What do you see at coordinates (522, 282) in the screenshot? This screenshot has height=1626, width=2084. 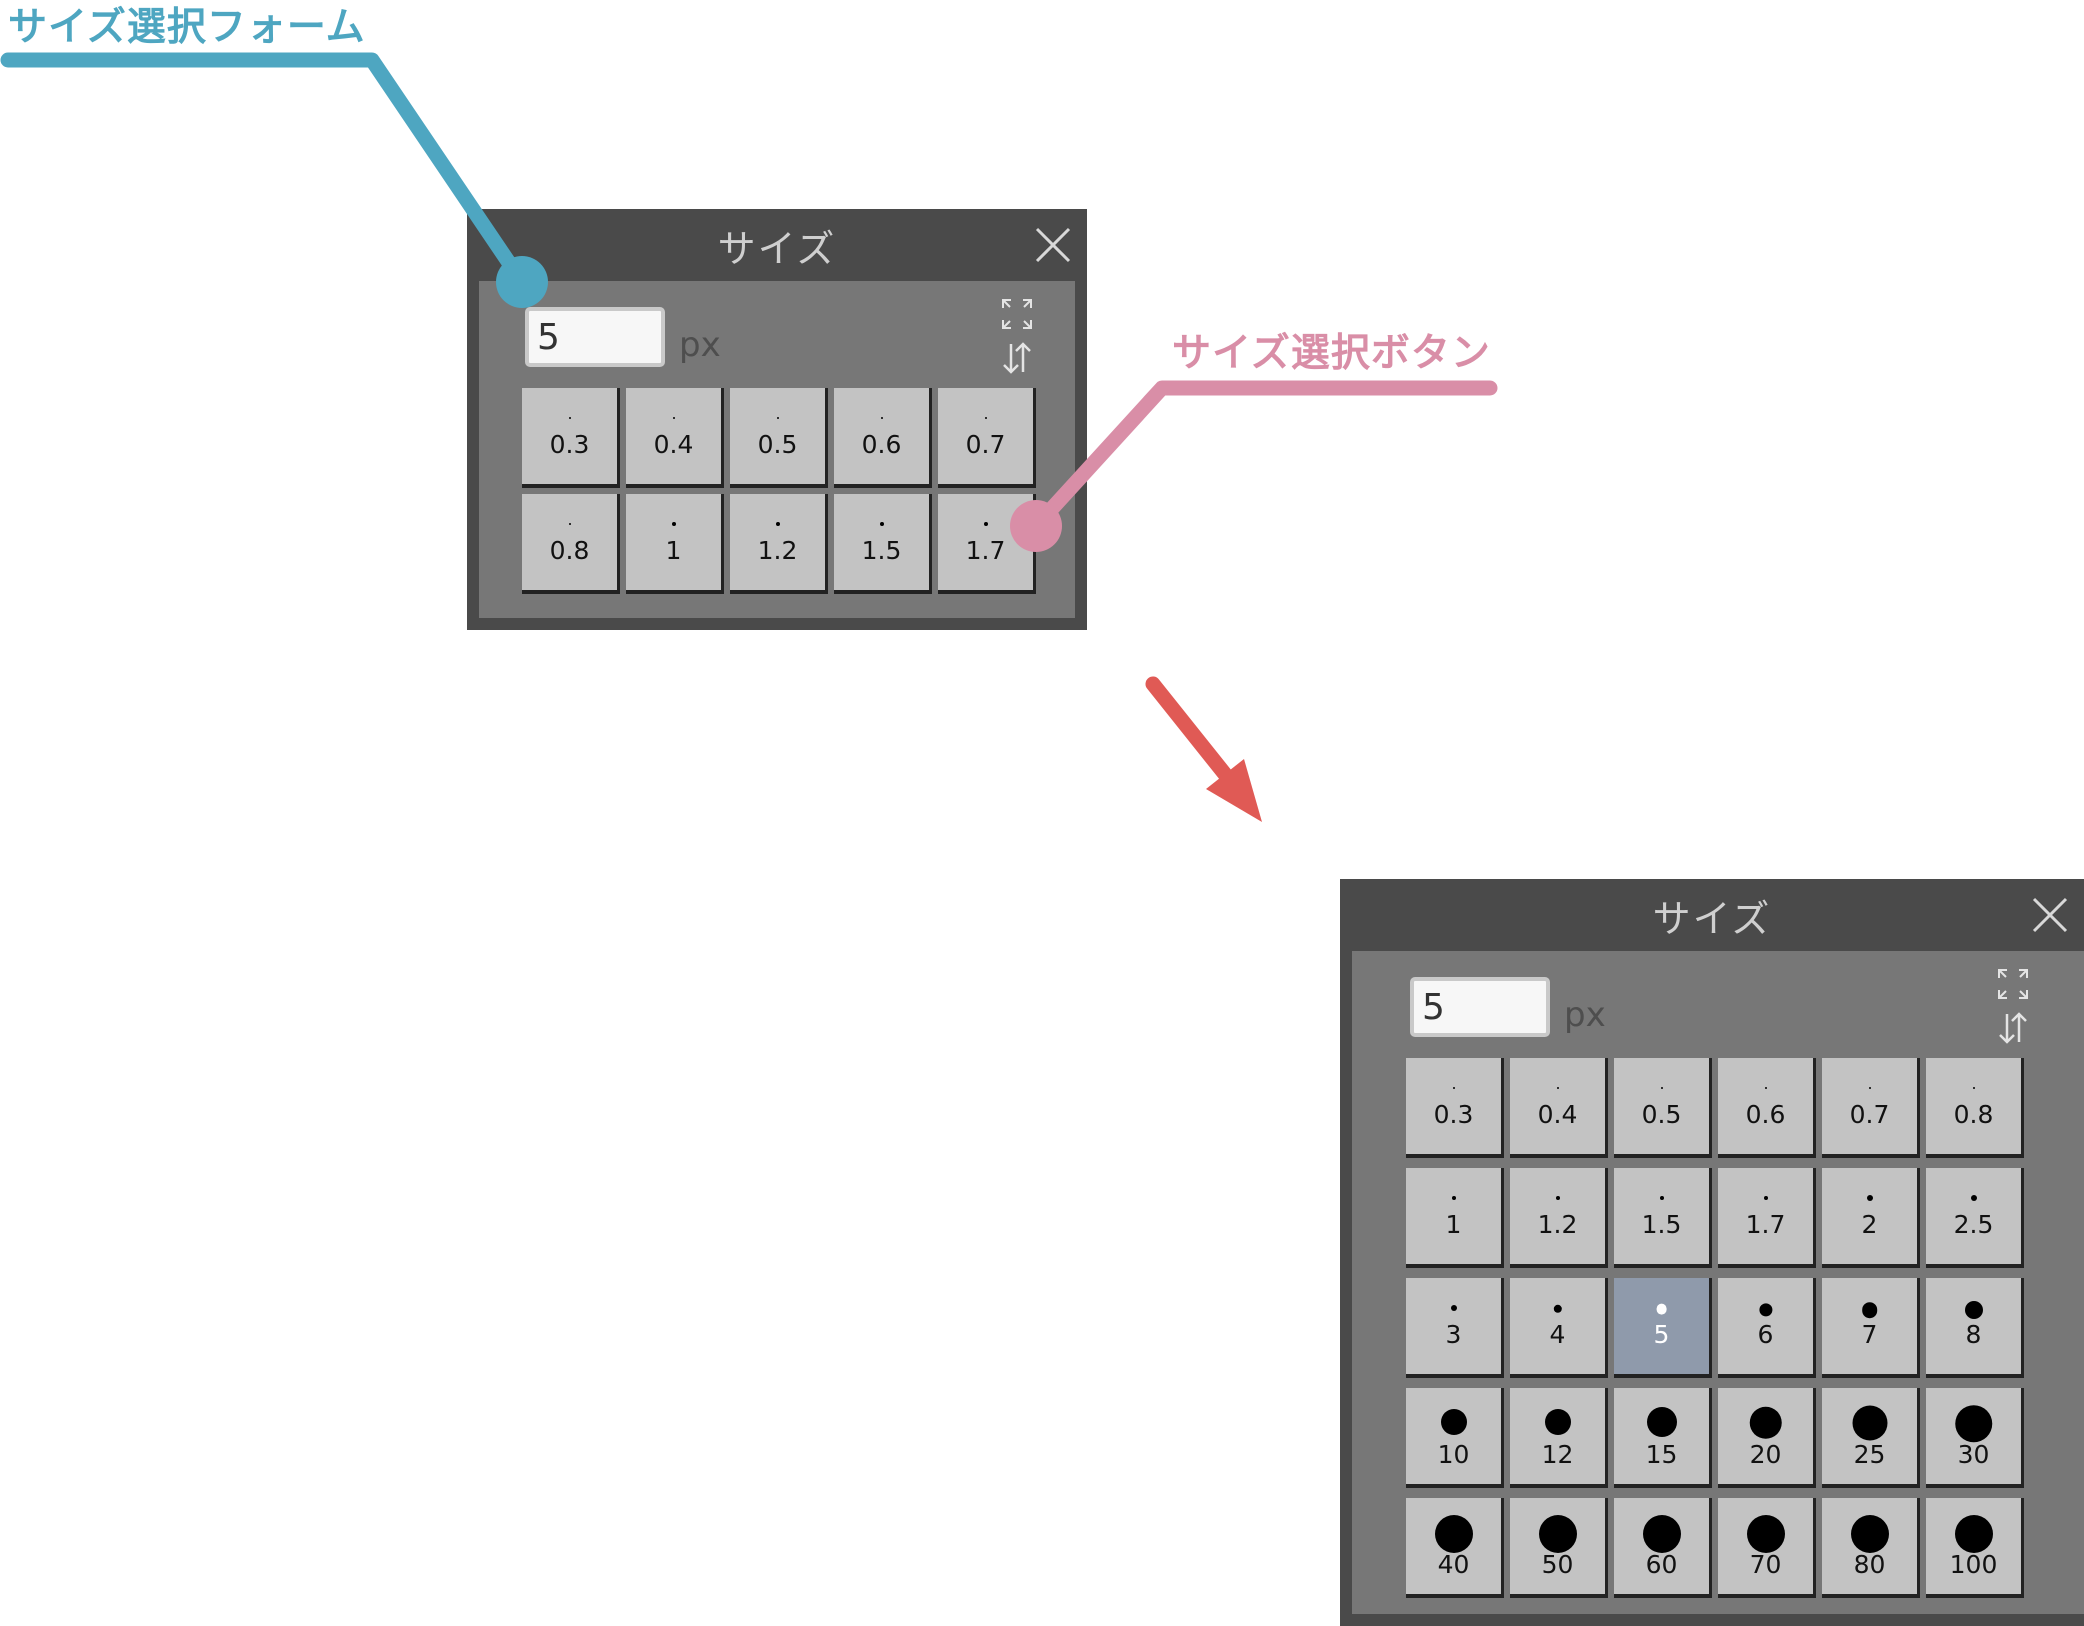 I see `form-callout-dot` at bounding box center [522, 282].